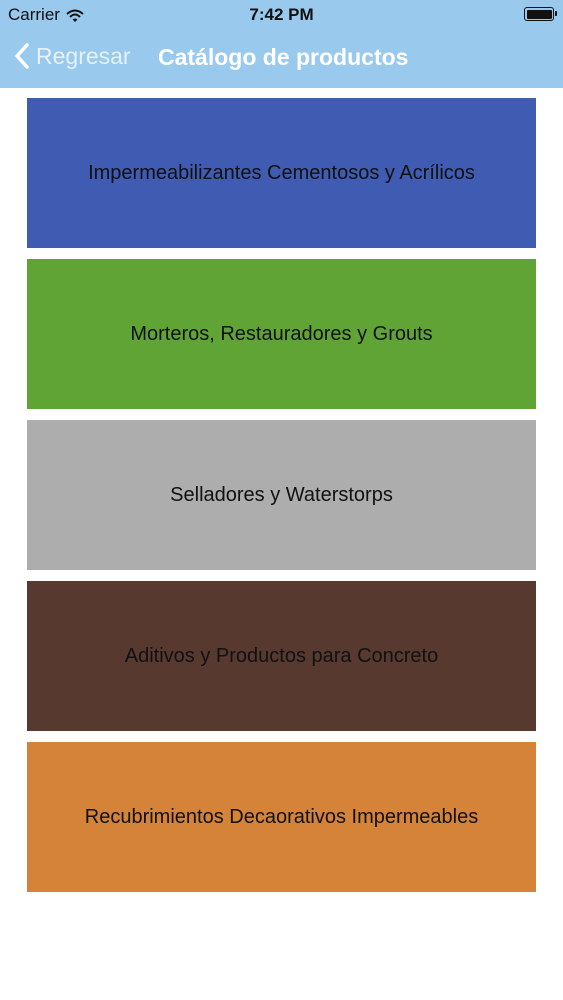  What do you see at coordinates (540, 14) in the screenshot?
I see `battery-icon` at bounding box center [540, 14].